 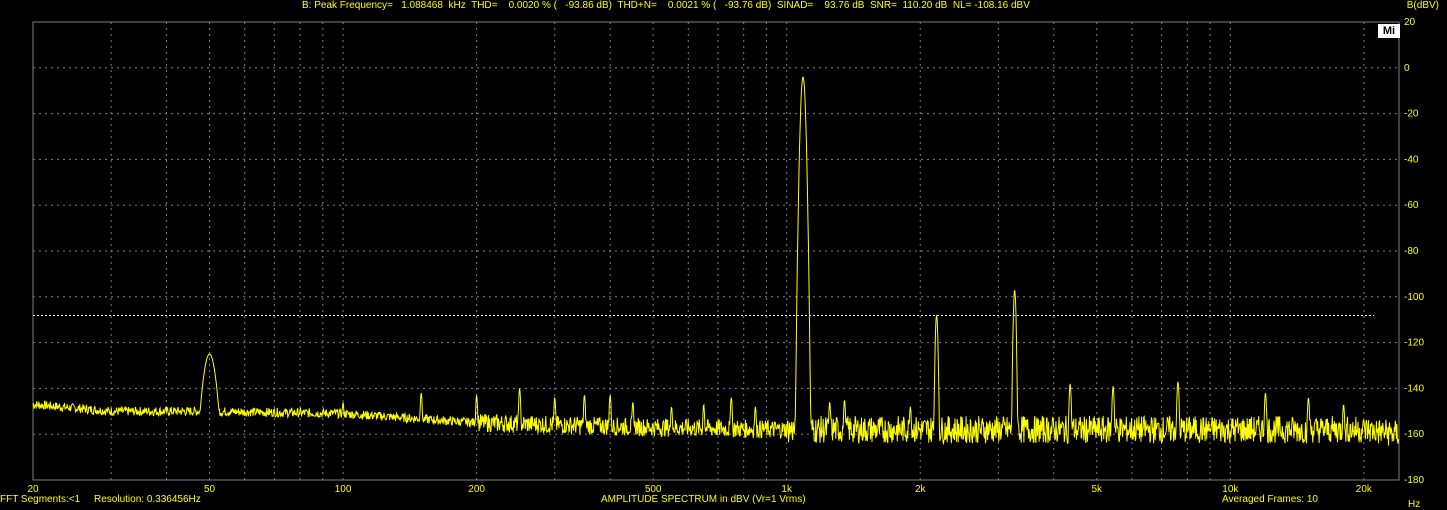 I want to click on chart-title: AMPLITUDE SPECTRUM in dBV (Vr=1 Vrms), so click(x=703, y=499).